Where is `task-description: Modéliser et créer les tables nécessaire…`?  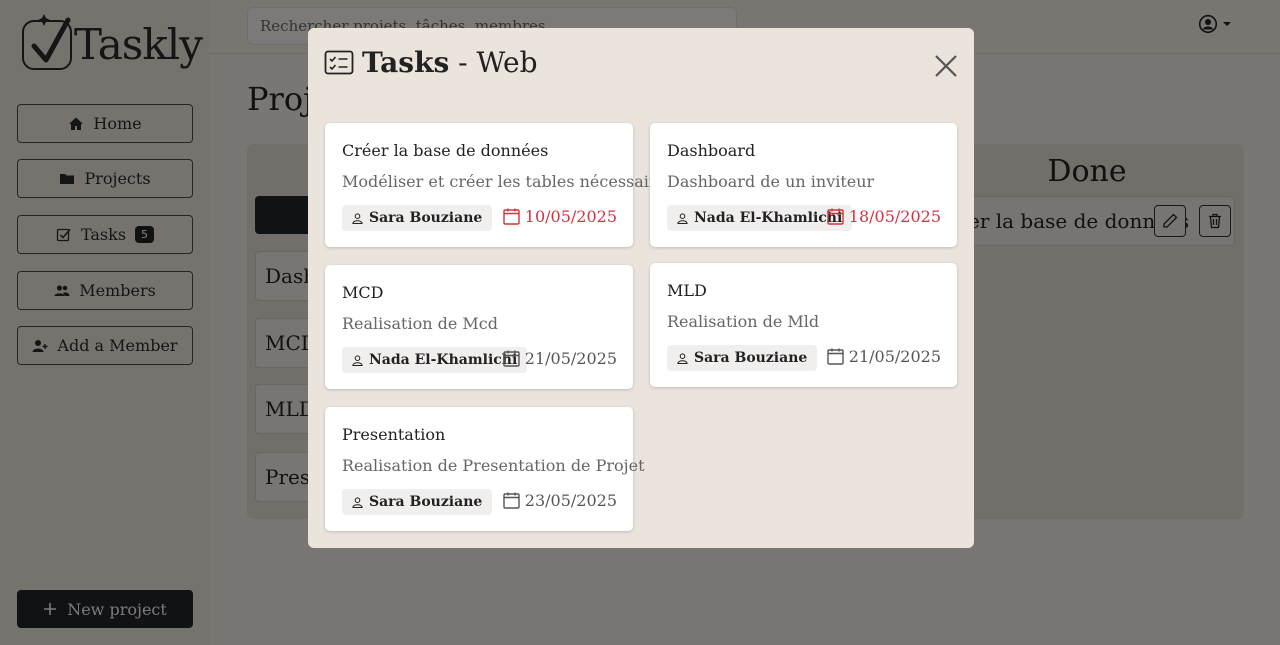 task-description: Modéliser et créer les tables nécessaire… is located at coordinates (511, 181).